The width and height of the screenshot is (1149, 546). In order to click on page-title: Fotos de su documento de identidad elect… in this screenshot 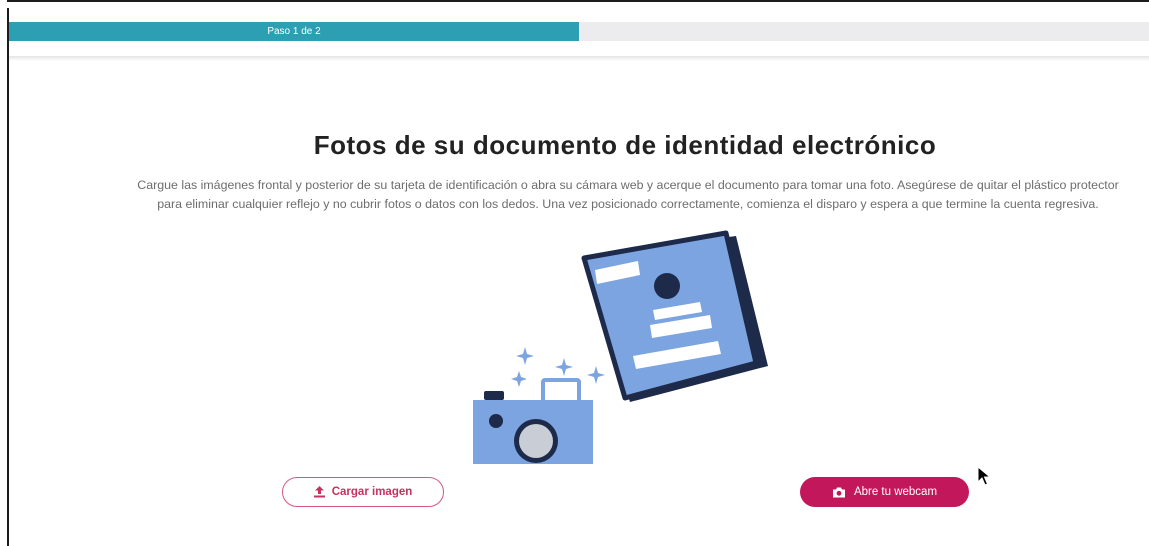, I will do `click(625, 145)`.